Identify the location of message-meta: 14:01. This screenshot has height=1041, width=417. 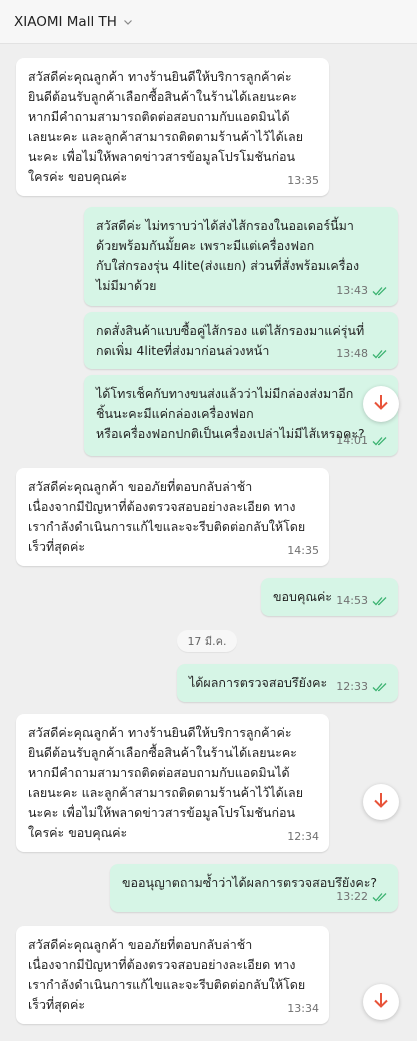
(362, 441).